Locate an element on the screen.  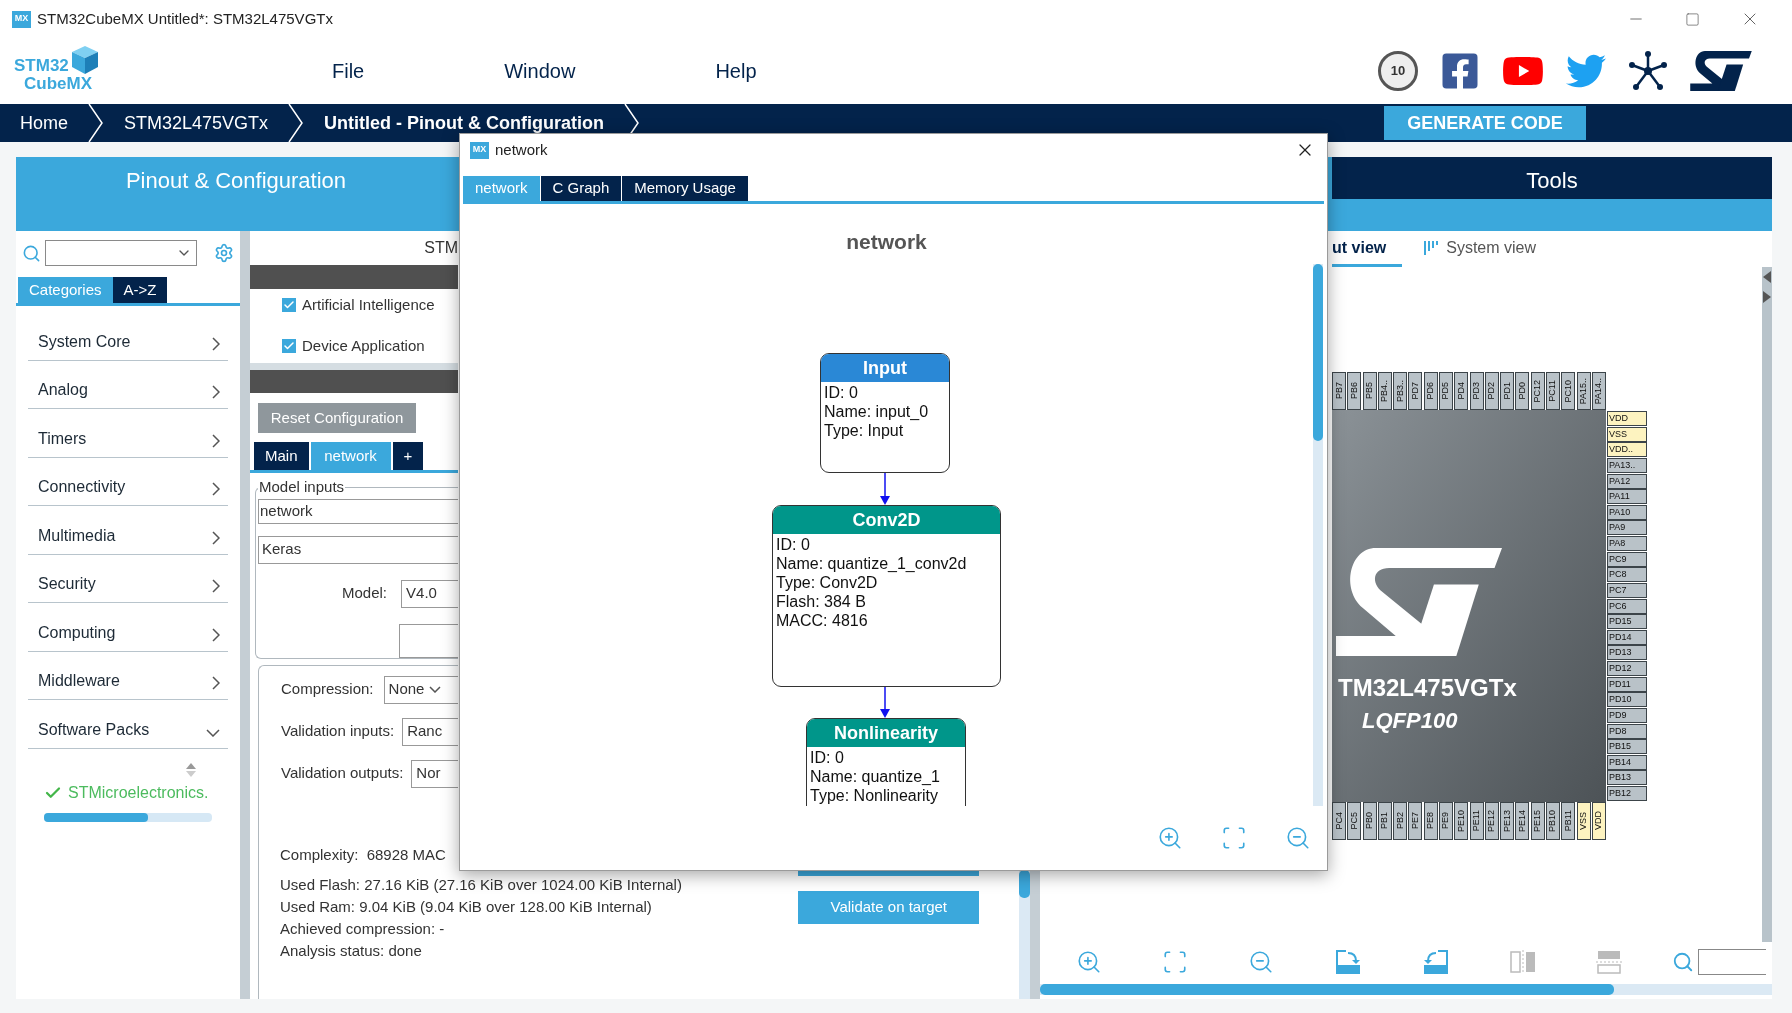
pin: PC10 is located at coordinates (1568, 391).